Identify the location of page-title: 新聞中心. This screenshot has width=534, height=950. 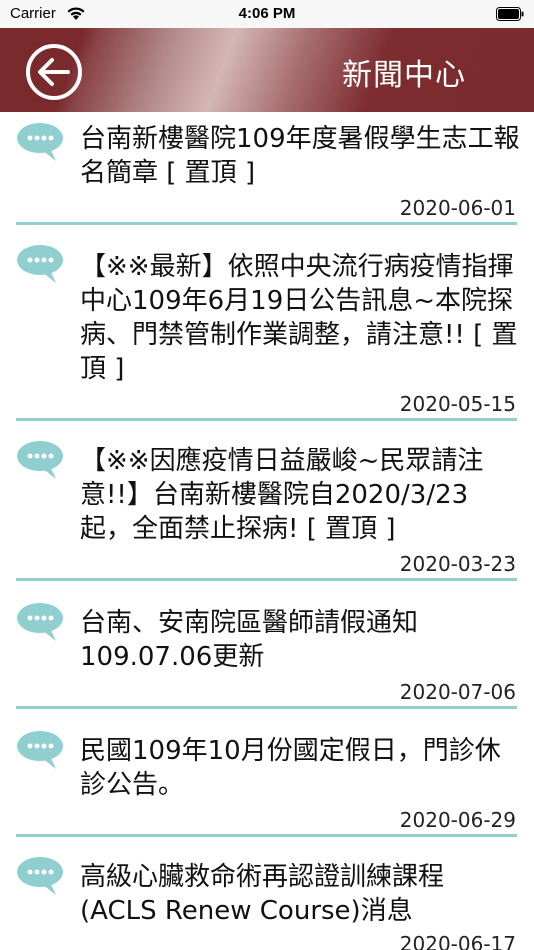
(404, 75).